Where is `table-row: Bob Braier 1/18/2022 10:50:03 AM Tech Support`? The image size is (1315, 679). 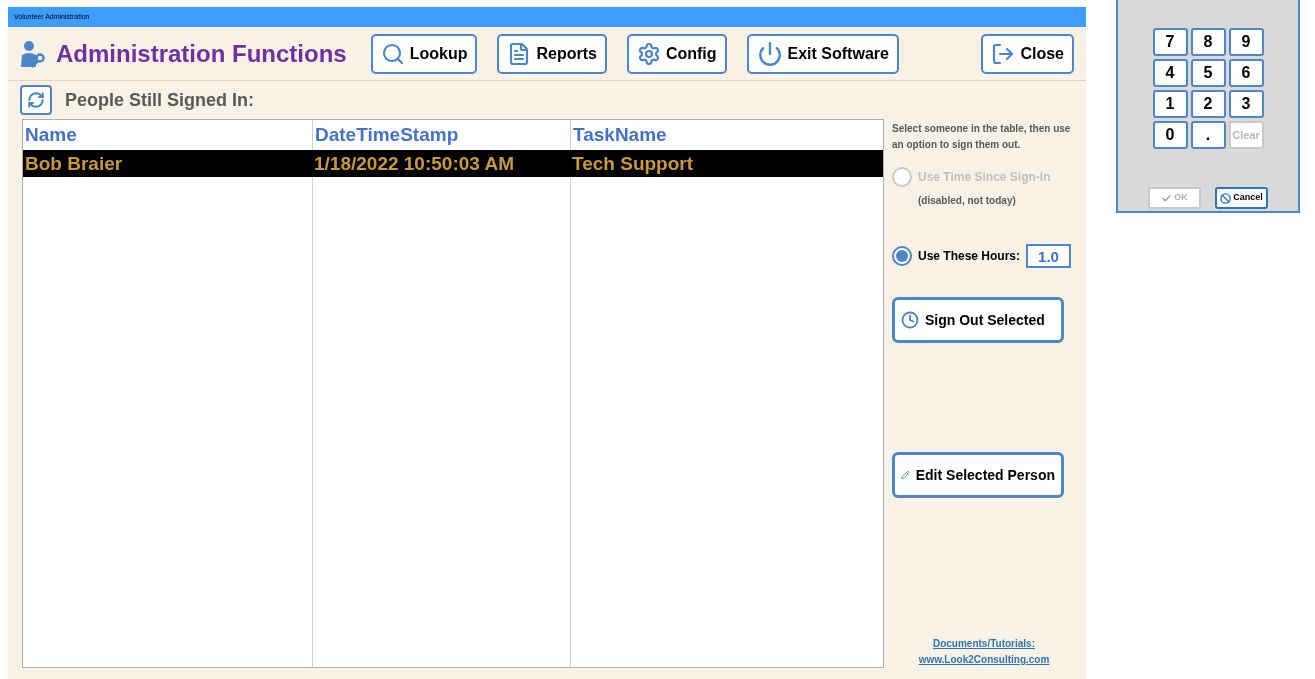
table-row: Bob Braier 1/18/2022 10:50:03 AM Tech Support is located at coordinates (453, 163).